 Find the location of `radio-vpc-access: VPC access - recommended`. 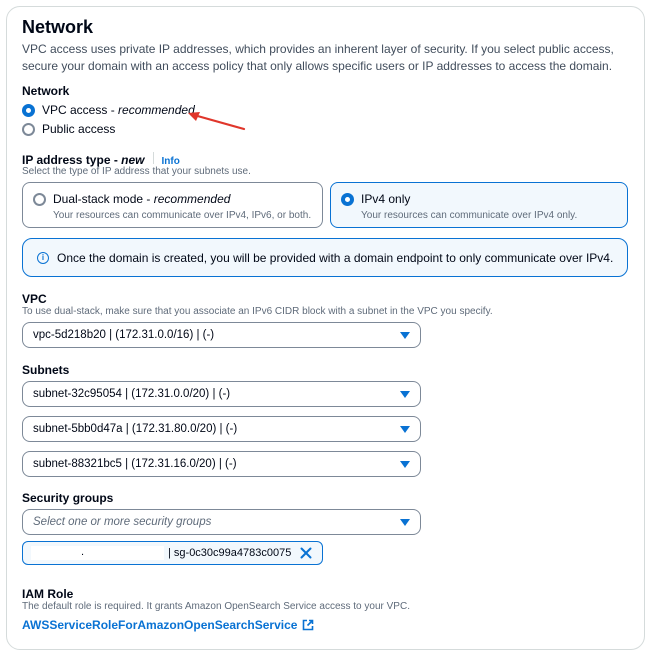

radio-vpc-access: VPC access - recommended is located at coordinates (108, 110).